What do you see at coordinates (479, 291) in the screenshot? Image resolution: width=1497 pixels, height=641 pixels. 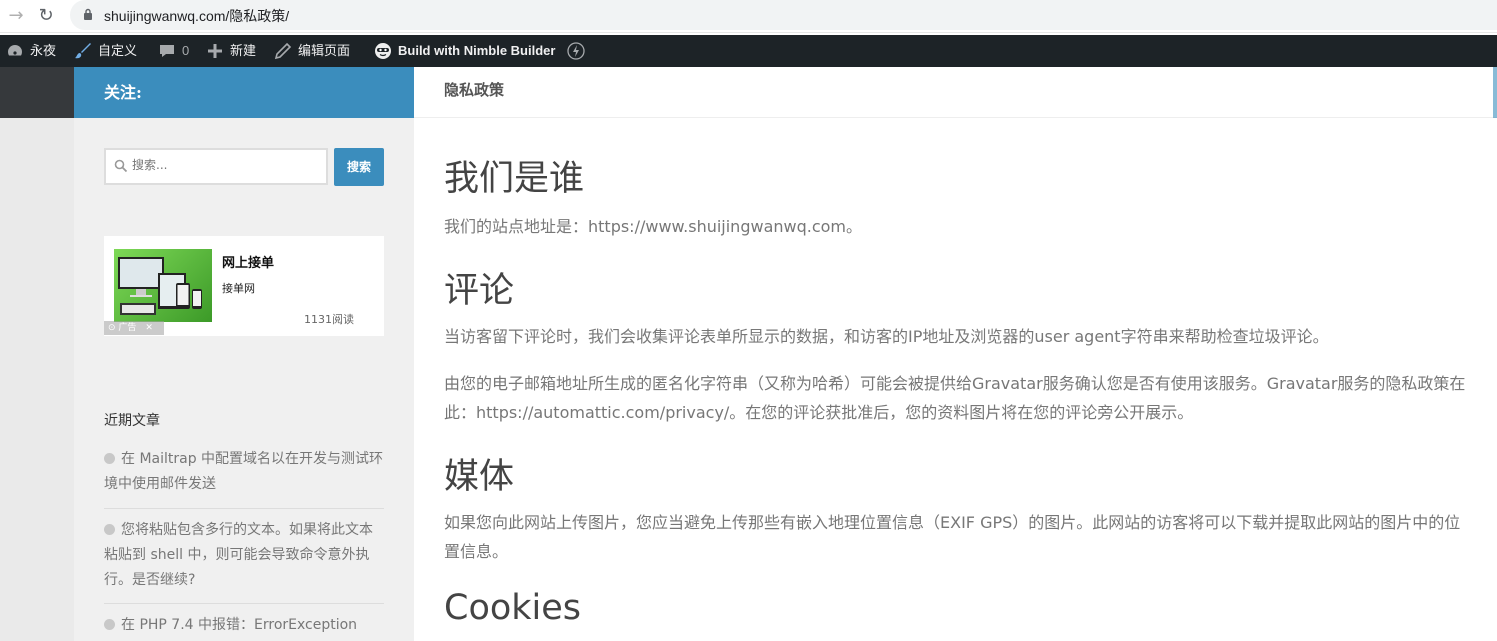 I see `section-heading: 评论` at bounding box center [479, 291].